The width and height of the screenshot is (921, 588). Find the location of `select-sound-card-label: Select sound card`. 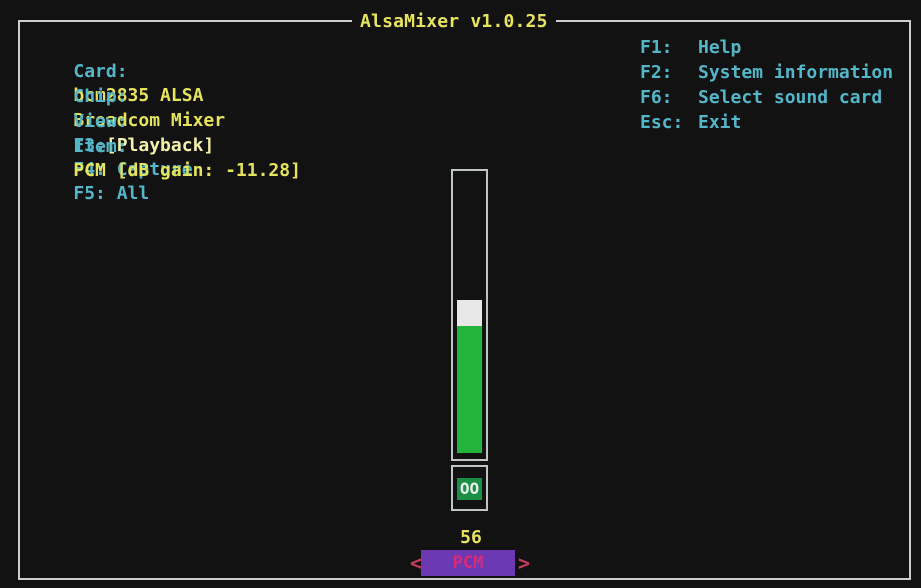

select-sound-card-label: Select sound card is located at coordinates (790, 98).